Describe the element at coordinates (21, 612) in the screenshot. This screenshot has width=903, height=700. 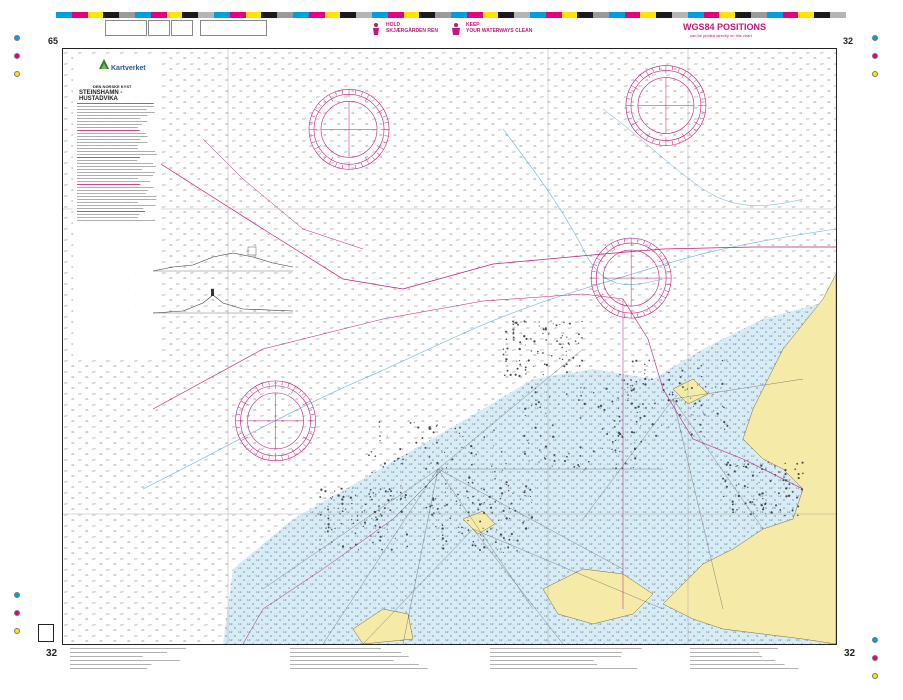
I see `left-color-legend-bottom` at that location.